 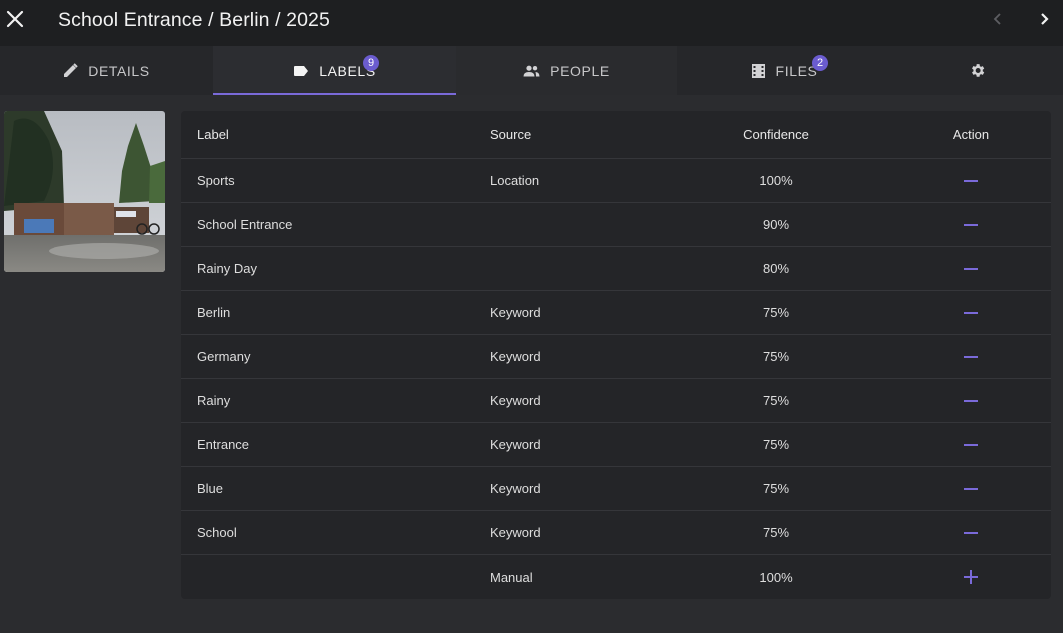 I want to click on tab-details: DETAILS, so click(x=106, y=70).